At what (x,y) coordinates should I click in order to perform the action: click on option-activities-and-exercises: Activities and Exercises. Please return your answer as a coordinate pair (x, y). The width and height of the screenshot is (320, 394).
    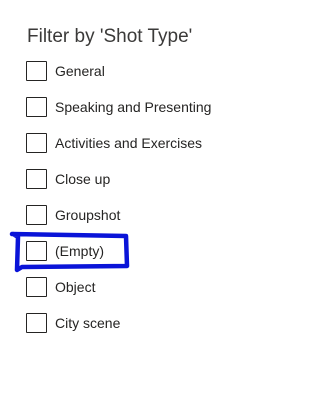
    Looking at the image, I should click on (156, 151).